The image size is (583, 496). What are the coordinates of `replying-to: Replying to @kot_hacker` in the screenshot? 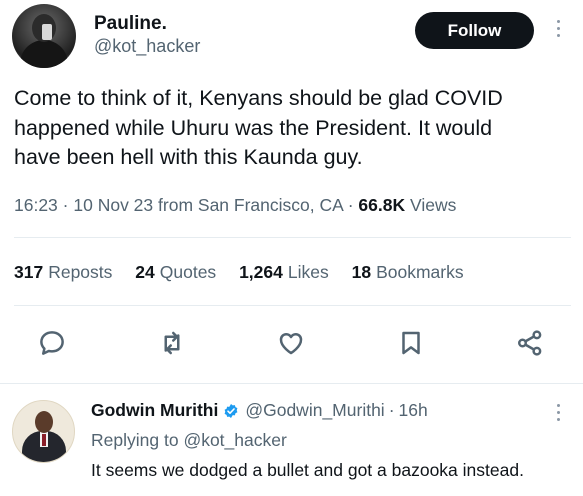 It's located at (189, 440).